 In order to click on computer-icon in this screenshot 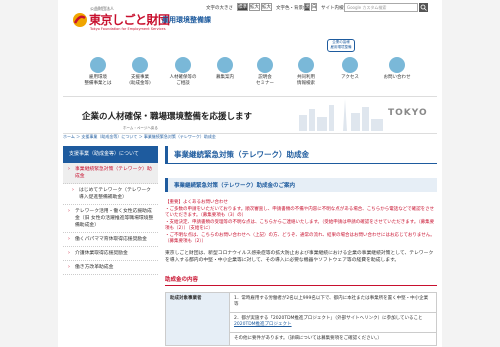, I will do `click(306, 65)`.